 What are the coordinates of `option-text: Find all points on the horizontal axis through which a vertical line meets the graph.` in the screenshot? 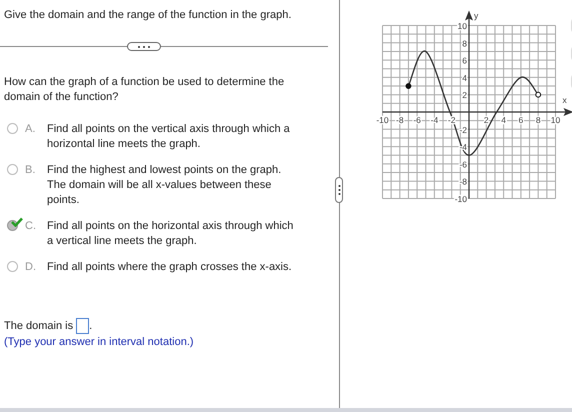 It's located at (170, 234).